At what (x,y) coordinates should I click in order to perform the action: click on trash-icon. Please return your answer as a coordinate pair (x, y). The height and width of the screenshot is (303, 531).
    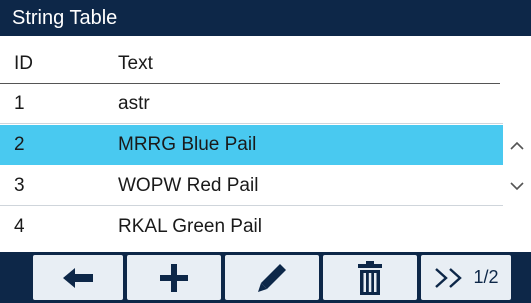
    Looking at the image, I should click on (370, 277).